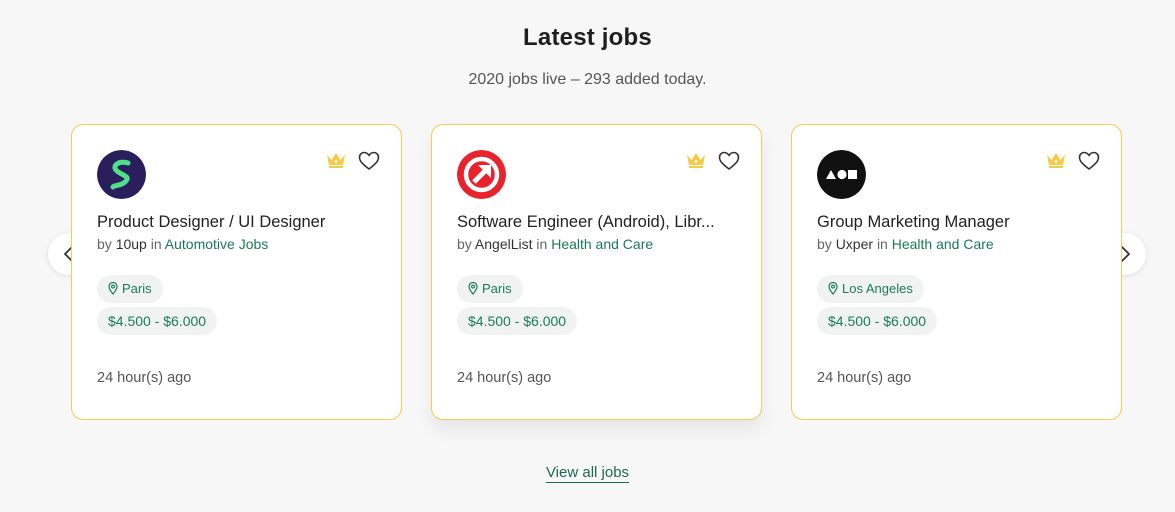  Describe the element at coordinates (877, 288) in the screenshot. I see `location-text: Los Angeles` at that location.